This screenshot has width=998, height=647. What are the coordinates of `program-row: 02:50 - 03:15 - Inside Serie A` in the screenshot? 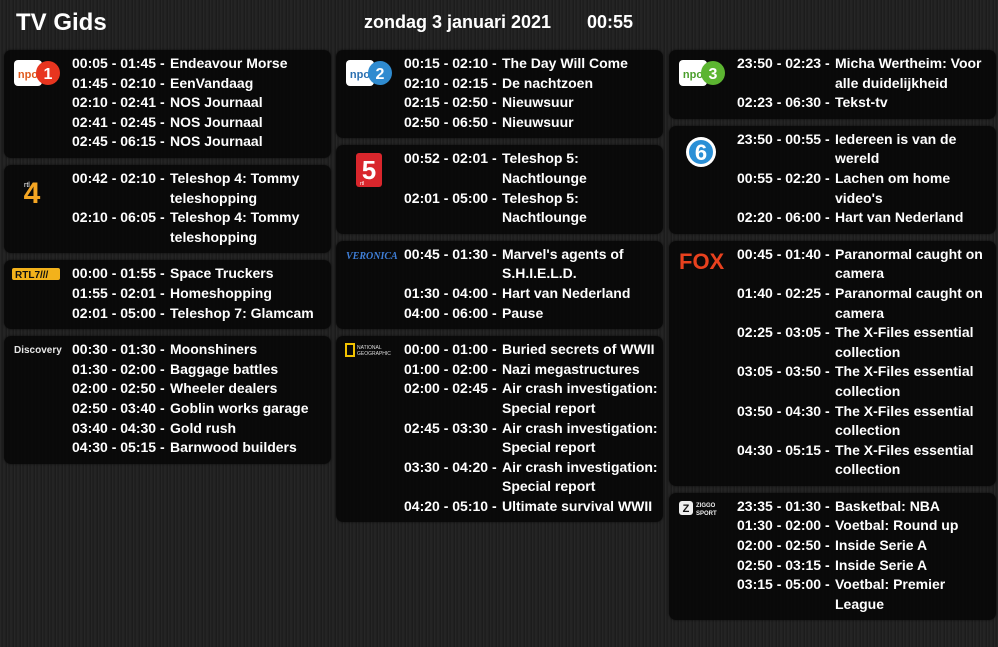 It's located at (866, 566).